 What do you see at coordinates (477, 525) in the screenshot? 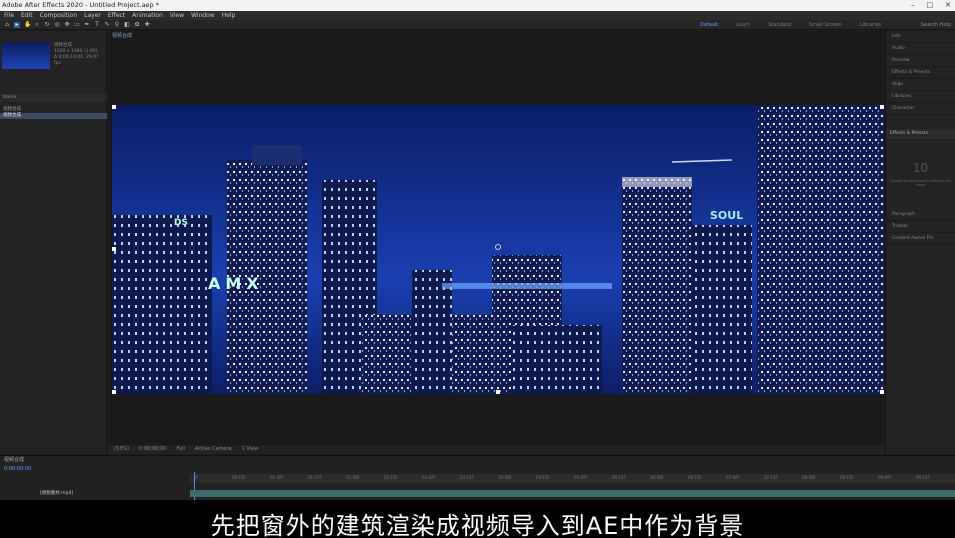
I see `video-subtitle: 先把窗外的建筑渲染成视频导入到AE中作为背景` at bounding box center [477, 525].